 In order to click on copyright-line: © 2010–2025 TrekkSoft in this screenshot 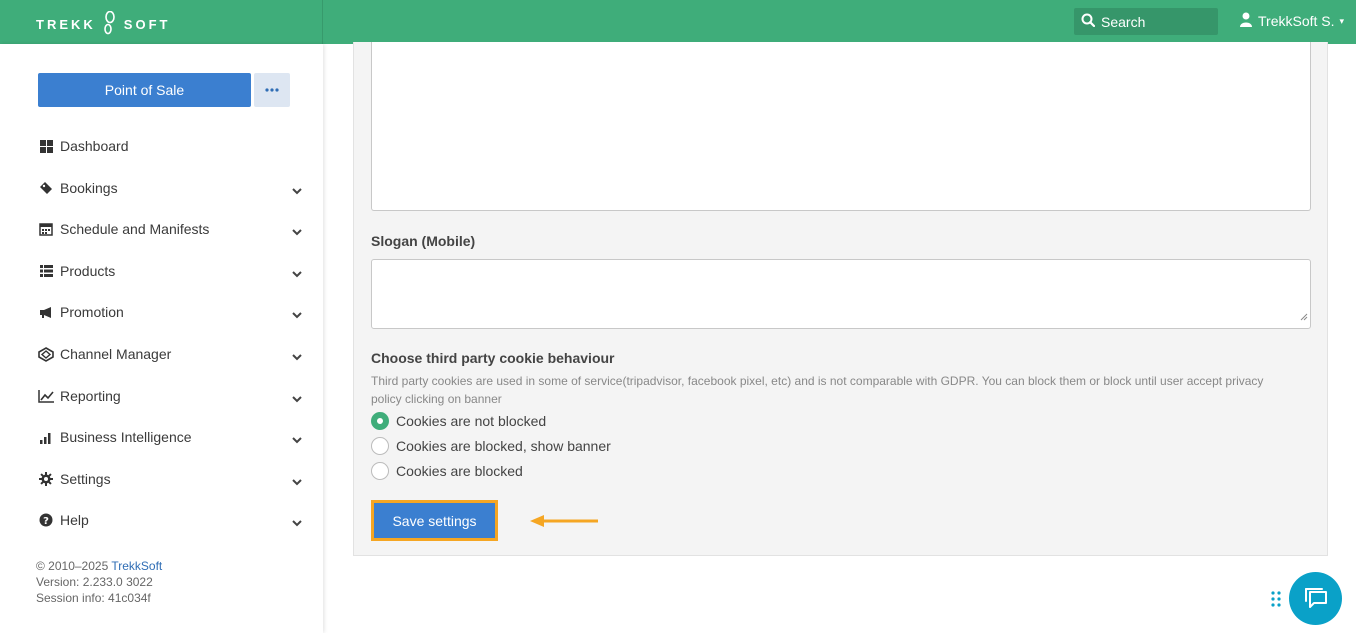, I will do `click(99, 566)`.